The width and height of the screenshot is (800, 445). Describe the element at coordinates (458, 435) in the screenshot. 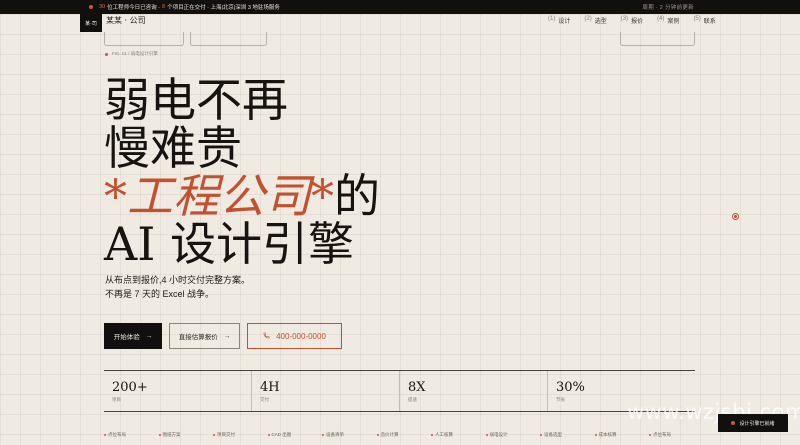

I see `service-item: 人工核算` at that location.